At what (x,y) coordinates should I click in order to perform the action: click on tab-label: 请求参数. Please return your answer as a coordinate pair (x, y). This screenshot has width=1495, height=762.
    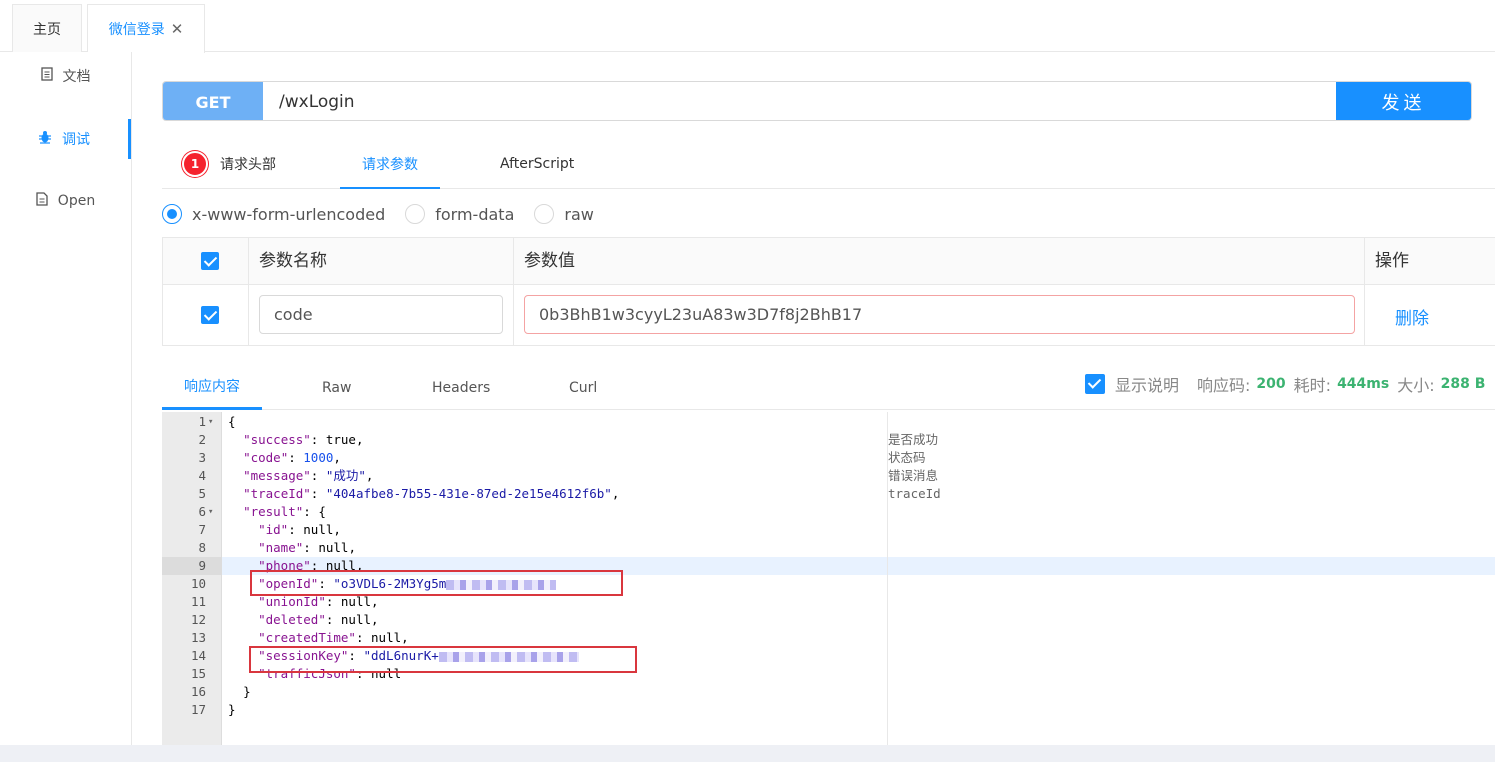
    Looking at the image, I should click on (390, 164).